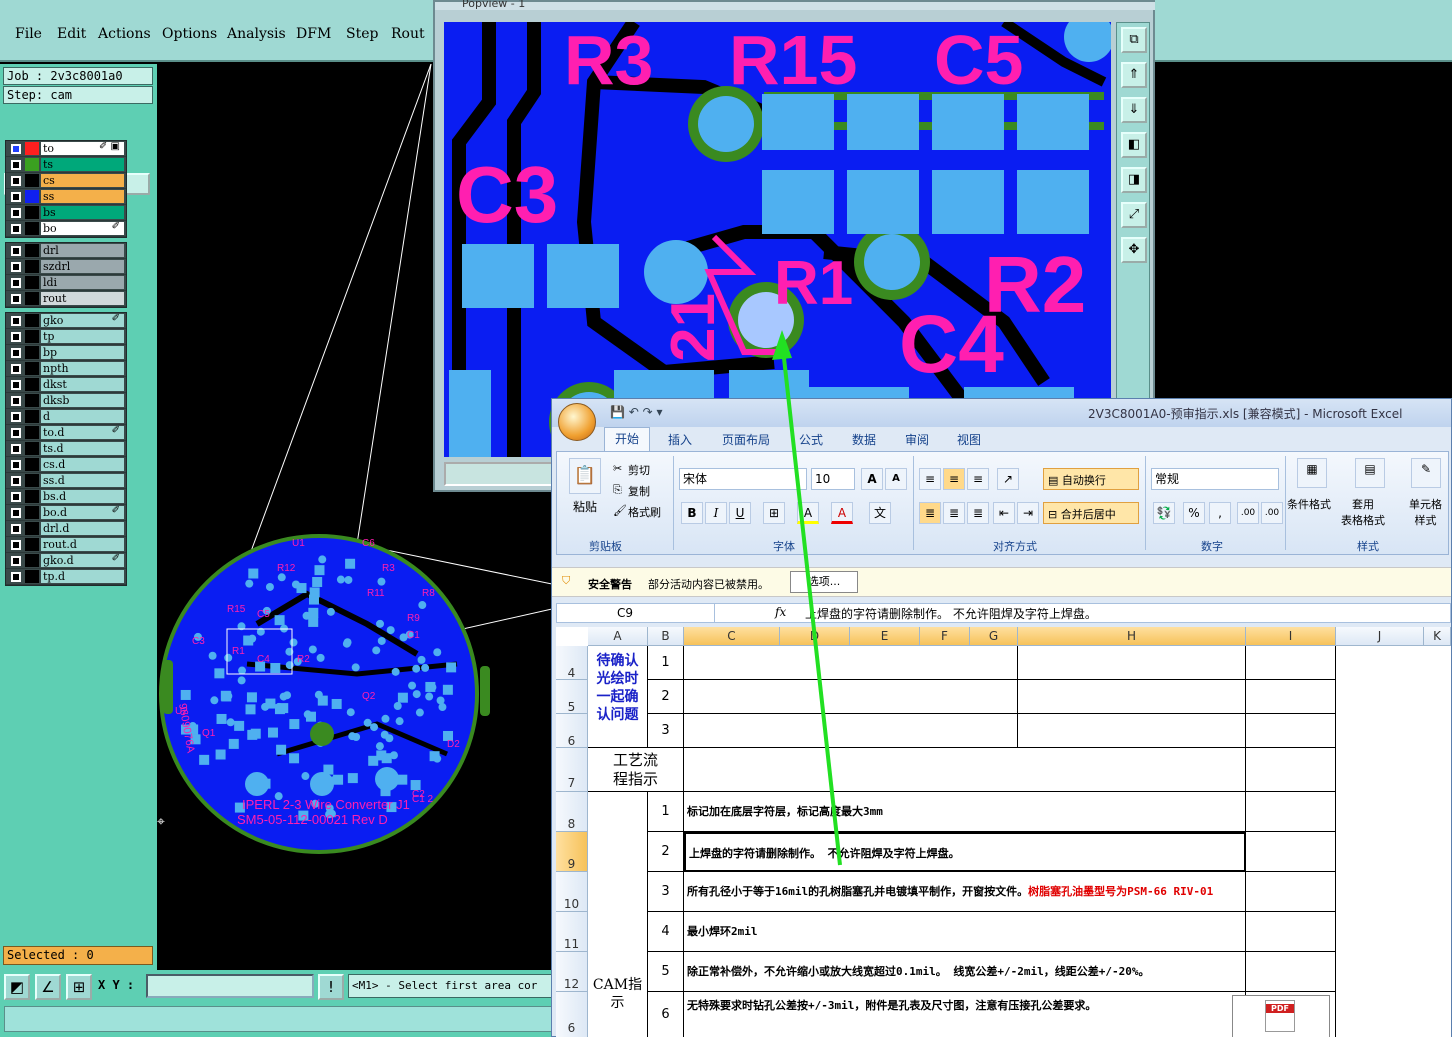 This screenshot has width=1452, height=1037. I want to click on layer-row-ss: ss, so click(66, 197).